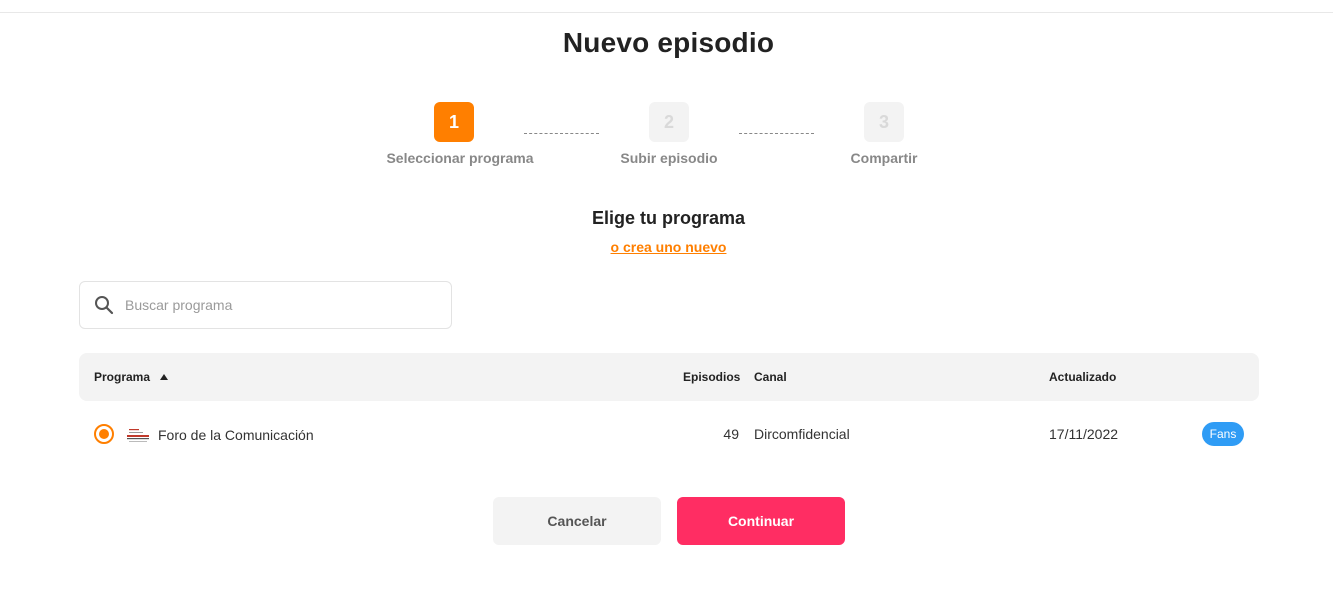  Describe the element at coordinates (884, 158) in the screenshot. I see `step-3-label: Compartir` at that location.